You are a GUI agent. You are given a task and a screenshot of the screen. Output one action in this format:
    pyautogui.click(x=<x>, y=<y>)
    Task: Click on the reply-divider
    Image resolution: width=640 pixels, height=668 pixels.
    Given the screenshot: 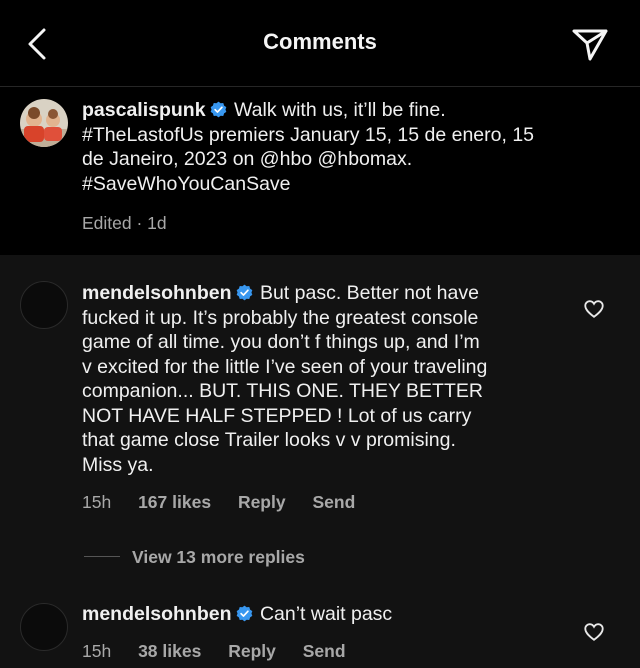 What is the action you would take?
    pyautogui.click(x=102, y=556)
    